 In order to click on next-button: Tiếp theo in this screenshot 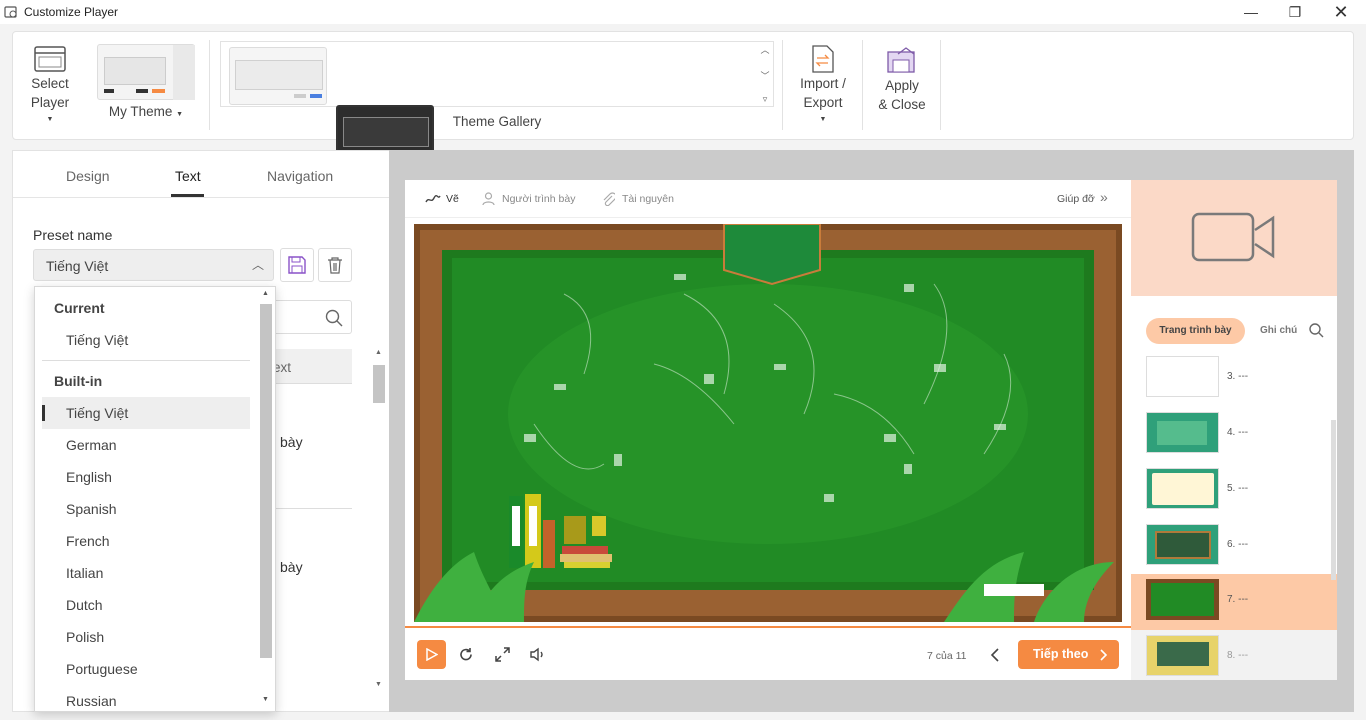, I will do `click(1068, 654)`.